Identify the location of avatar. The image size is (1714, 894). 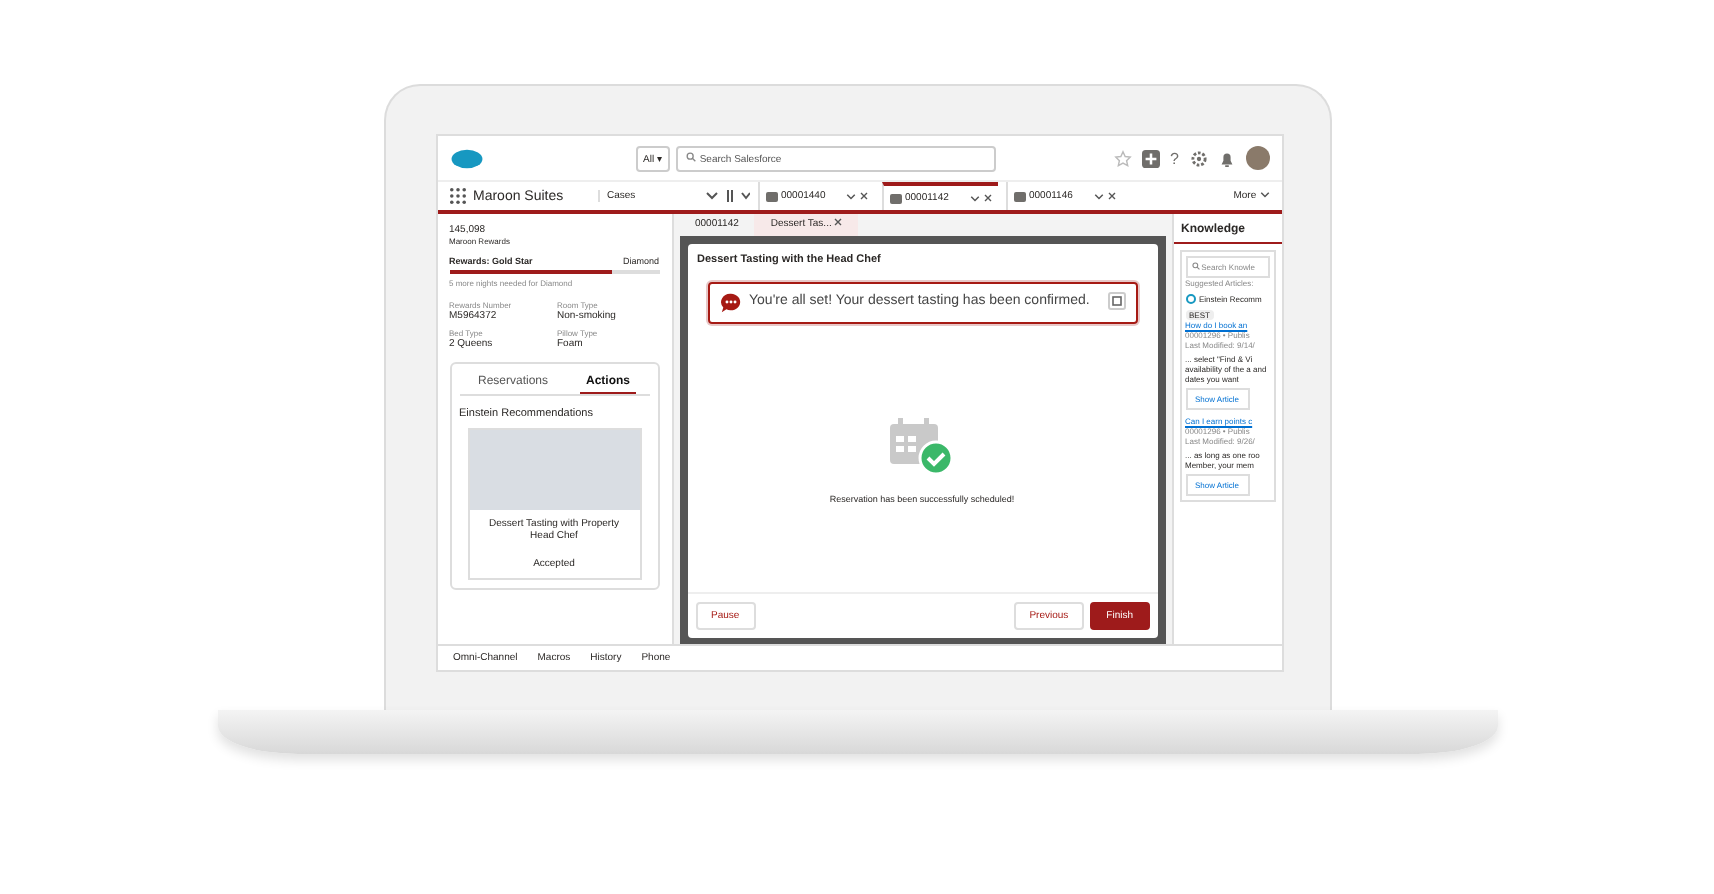
(1257, 158).